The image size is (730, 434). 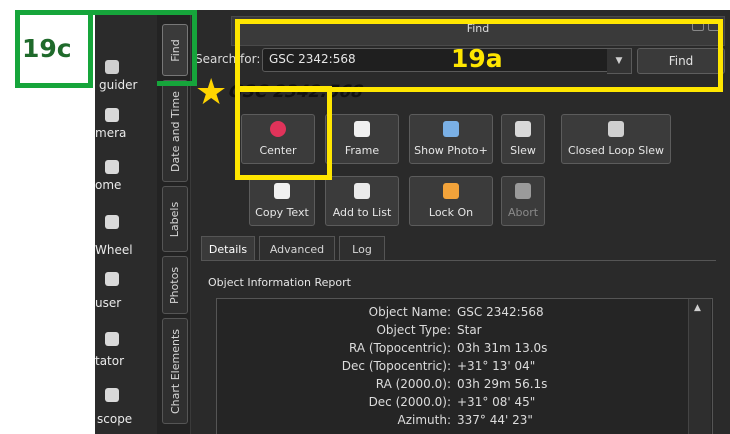 I want to click on top-strip, so click(x=365, y=5).